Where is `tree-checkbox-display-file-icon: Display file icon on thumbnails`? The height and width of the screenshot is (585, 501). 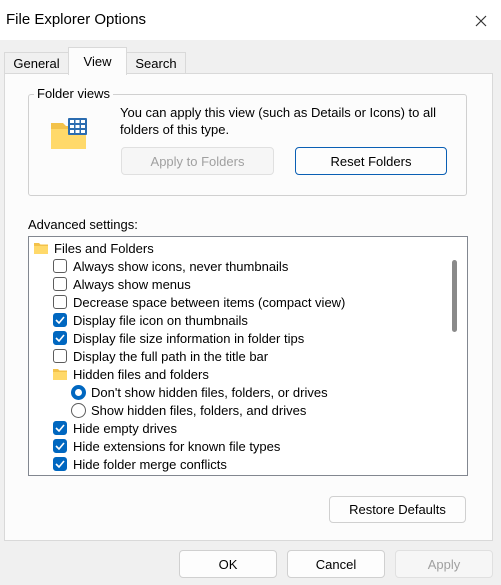 tree-checkbox-display-file-icon: Display file icon on thumbnails is located at coordinates (150, 320).